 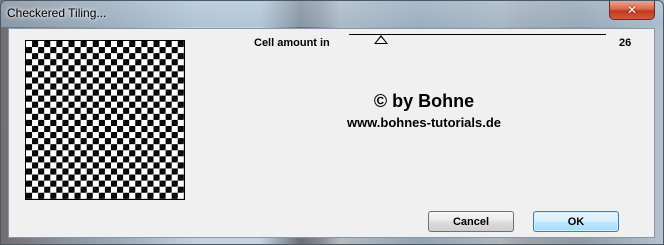 What do you see at coordinates (625, 43) in the screenshot?
I see `cell-amount-value: 26` at bounding box center [625, 43].